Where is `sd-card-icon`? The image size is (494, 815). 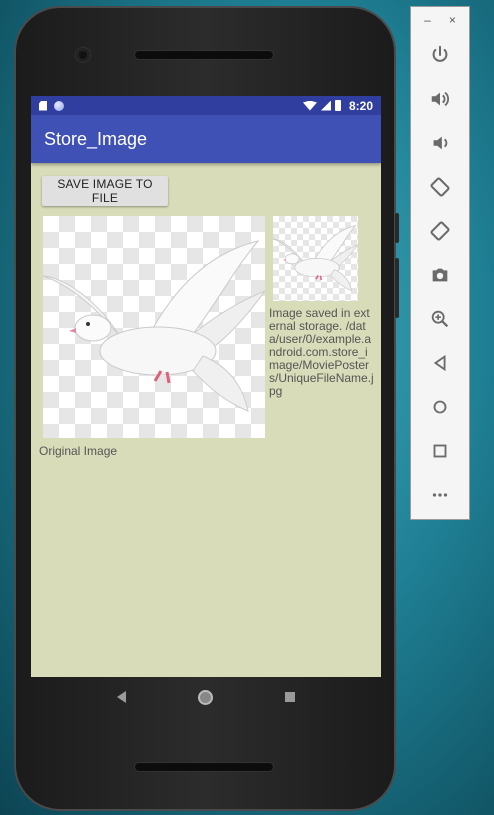 sd-card-icon is located at coordinates (43, 105).